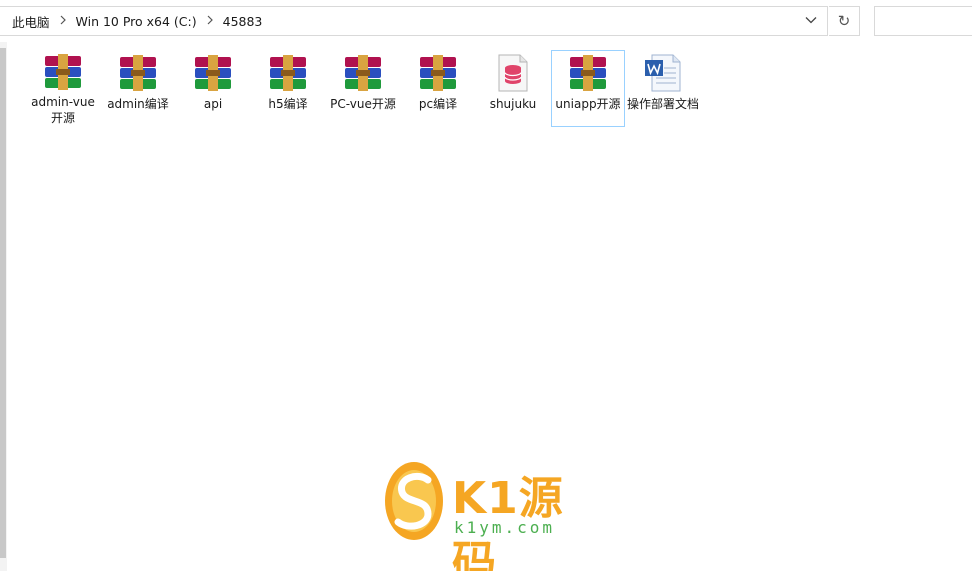 The image size is (972, 571). I want to click on chevron-down-icon, so click(811, 20).